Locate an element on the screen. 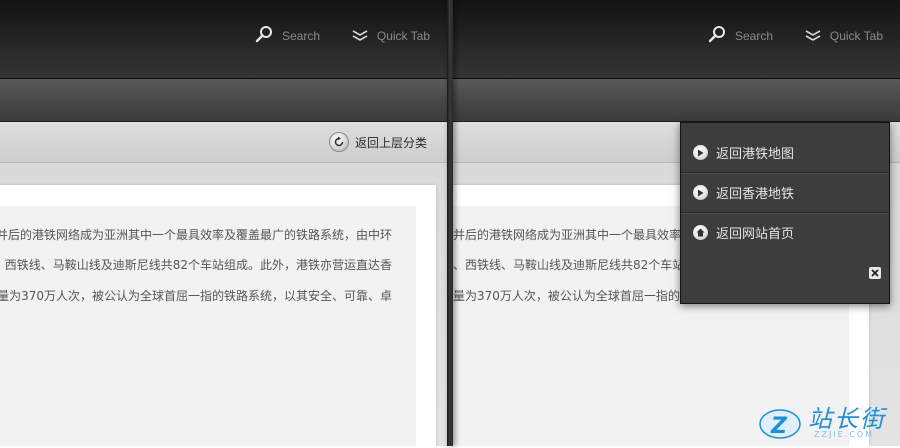 The width and height of the screenshot is (900, 448). watermark-text: 站长街 is located at coordinates (847, 419).